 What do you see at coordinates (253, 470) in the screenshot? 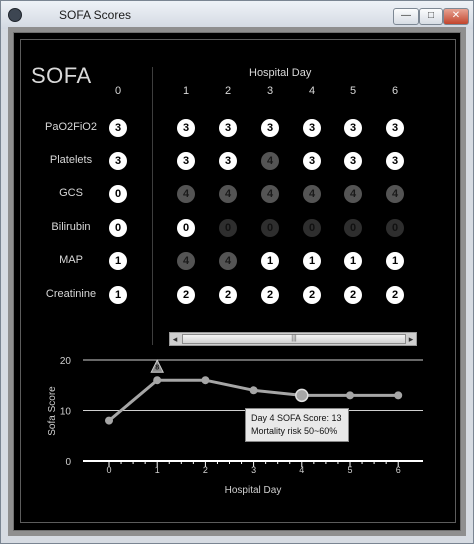
I see `x-tick-label: 3` at bounding box center [253, 470].